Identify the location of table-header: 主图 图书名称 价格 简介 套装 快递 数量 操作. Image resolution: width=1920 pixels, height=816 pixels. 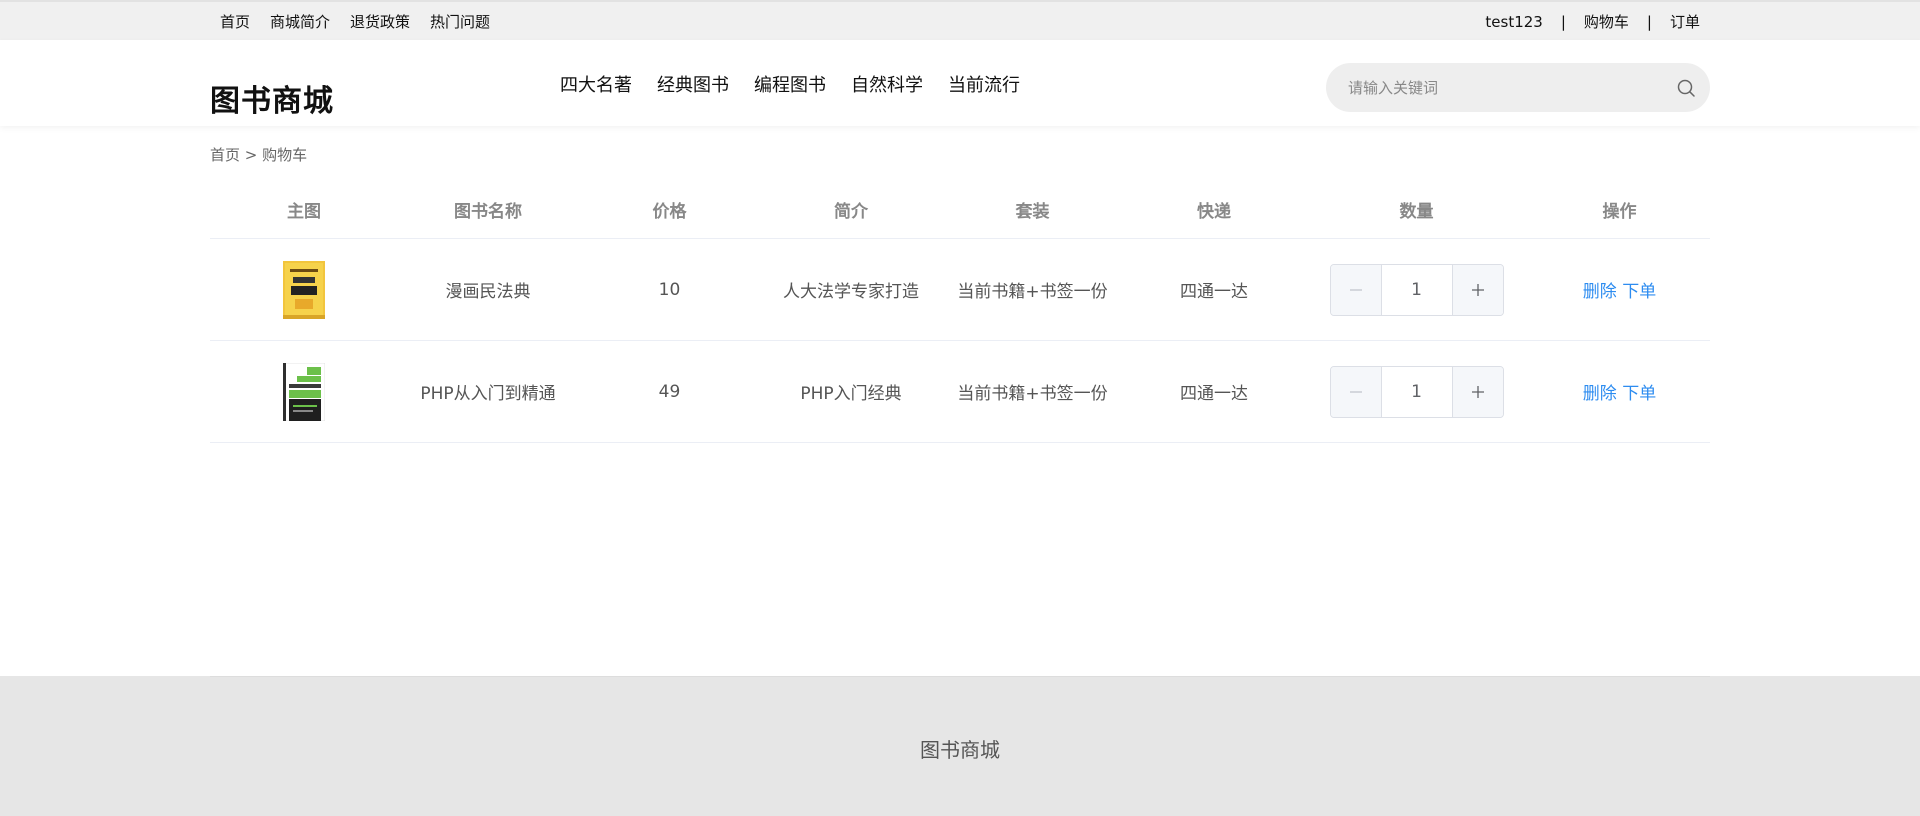
(960, 209).